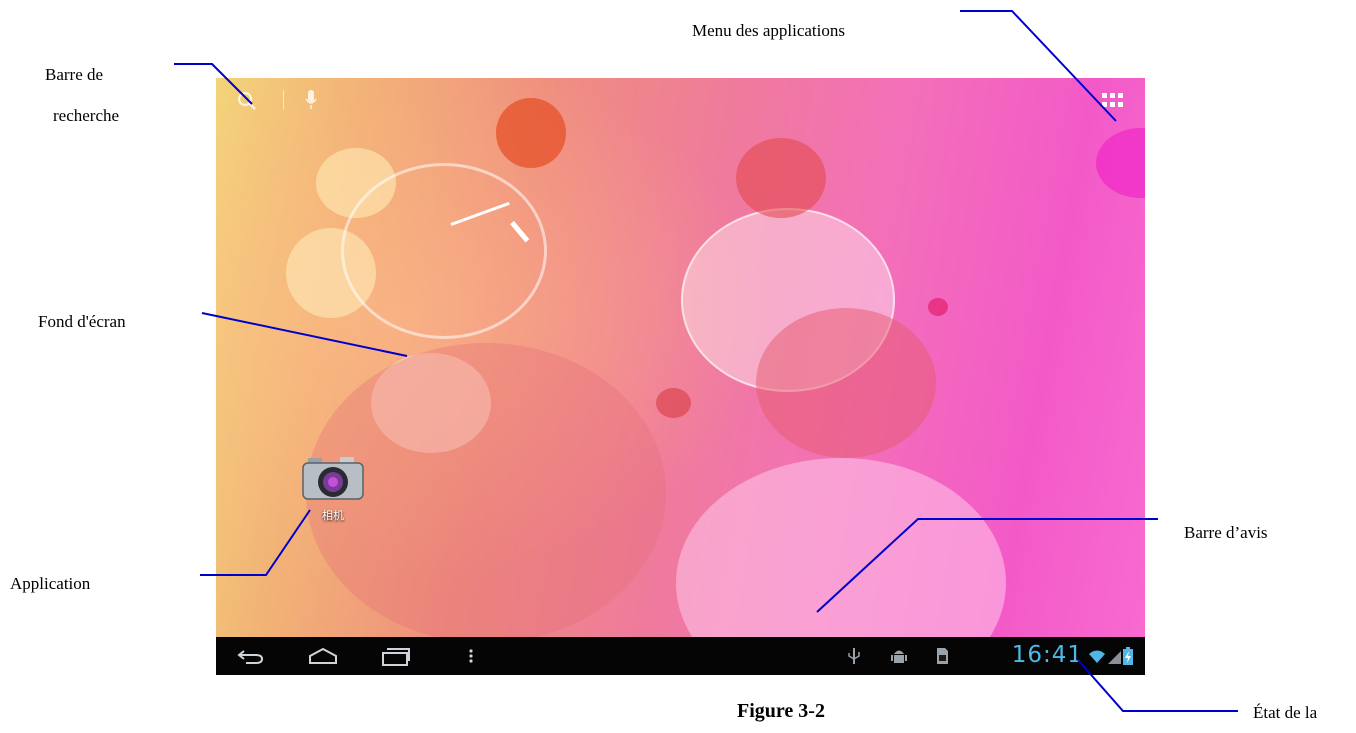  I want to click on menu-icon, so click(471, 656).